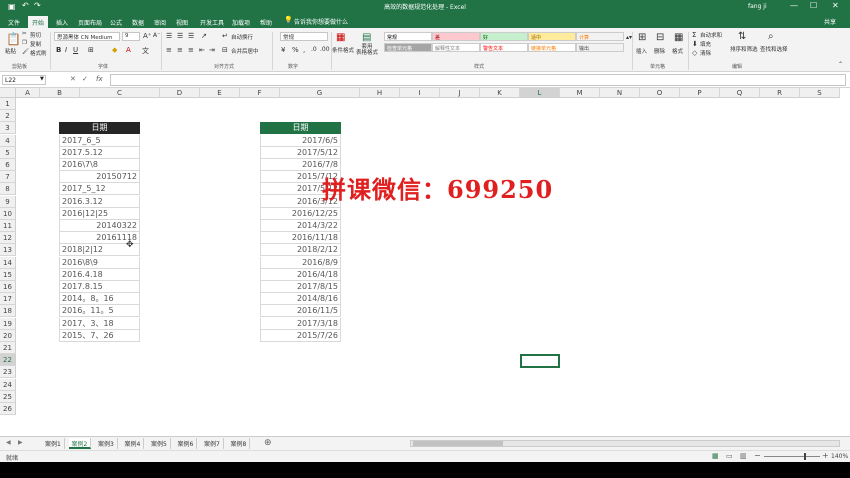 This screenshot has height=478, width=850. What do you see at coordinates (147, 36) in the screenshot?
I see `increase-font-icon: A⁺` at bounding box center [147, 36].